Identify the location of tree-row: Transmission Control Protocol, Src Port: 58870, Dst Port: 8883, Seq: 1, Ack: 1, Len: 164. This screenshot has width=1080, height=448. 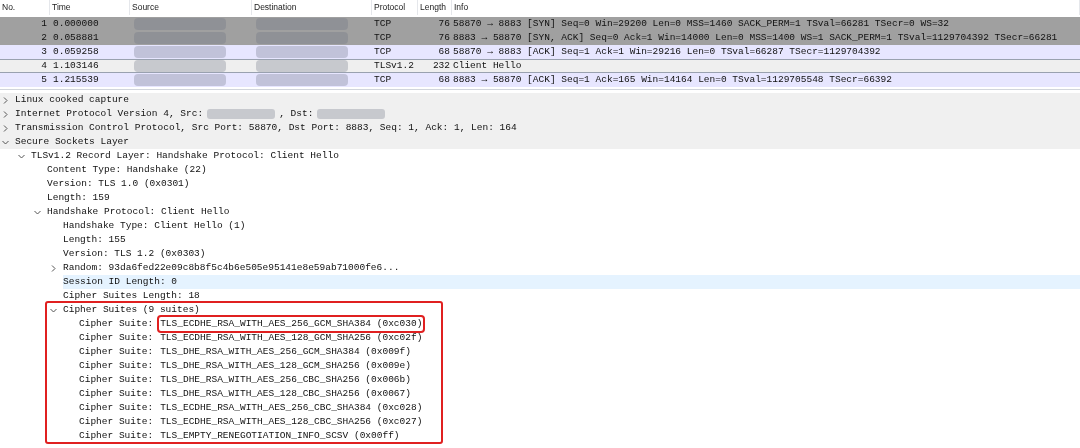
(540, 128).